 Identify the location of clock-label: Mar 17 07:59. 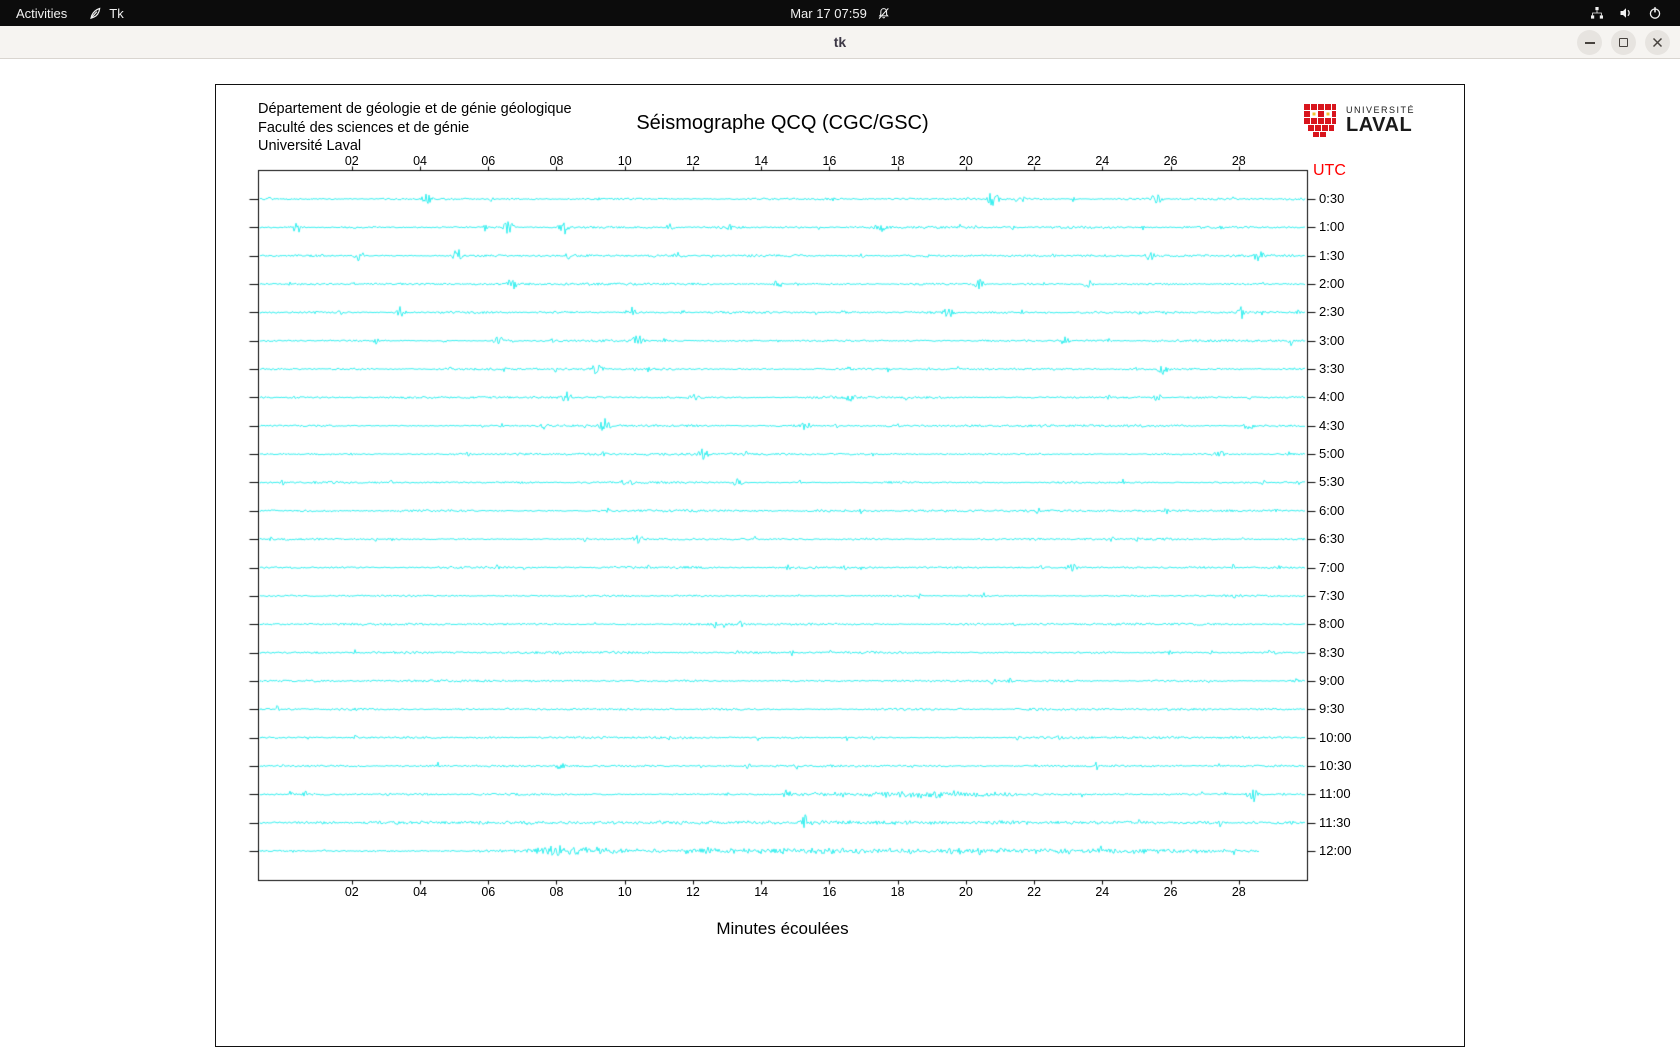
(828, 13).